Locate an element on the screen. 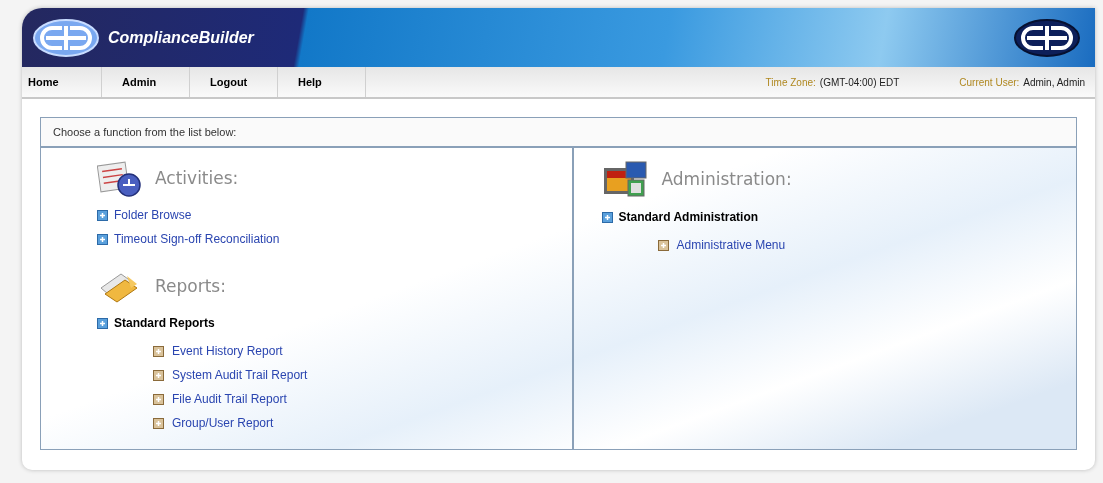 The image size is (1103, 483). current-user-value: Admin, Admin is located at coordinates (1054, 82).